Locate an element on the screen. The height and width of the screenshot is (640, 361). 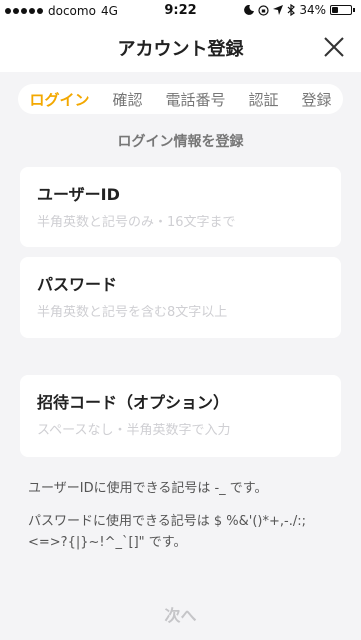
step-login: ログイン is located at coordinates (59, 99).